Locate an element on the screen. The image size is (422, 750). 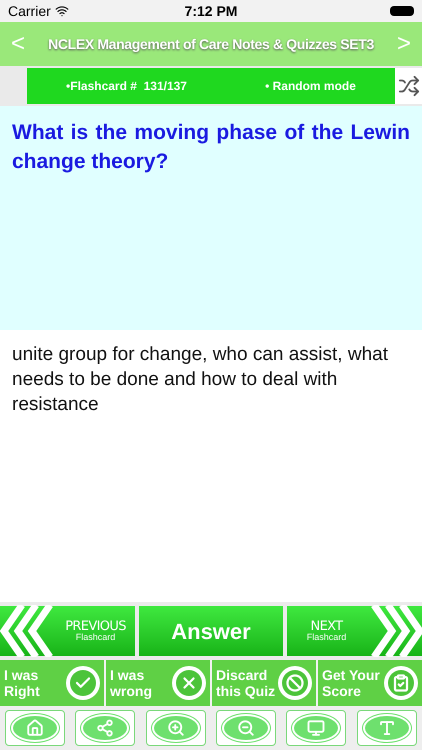
action-button: I was Right is located at coordinates (52, 683).